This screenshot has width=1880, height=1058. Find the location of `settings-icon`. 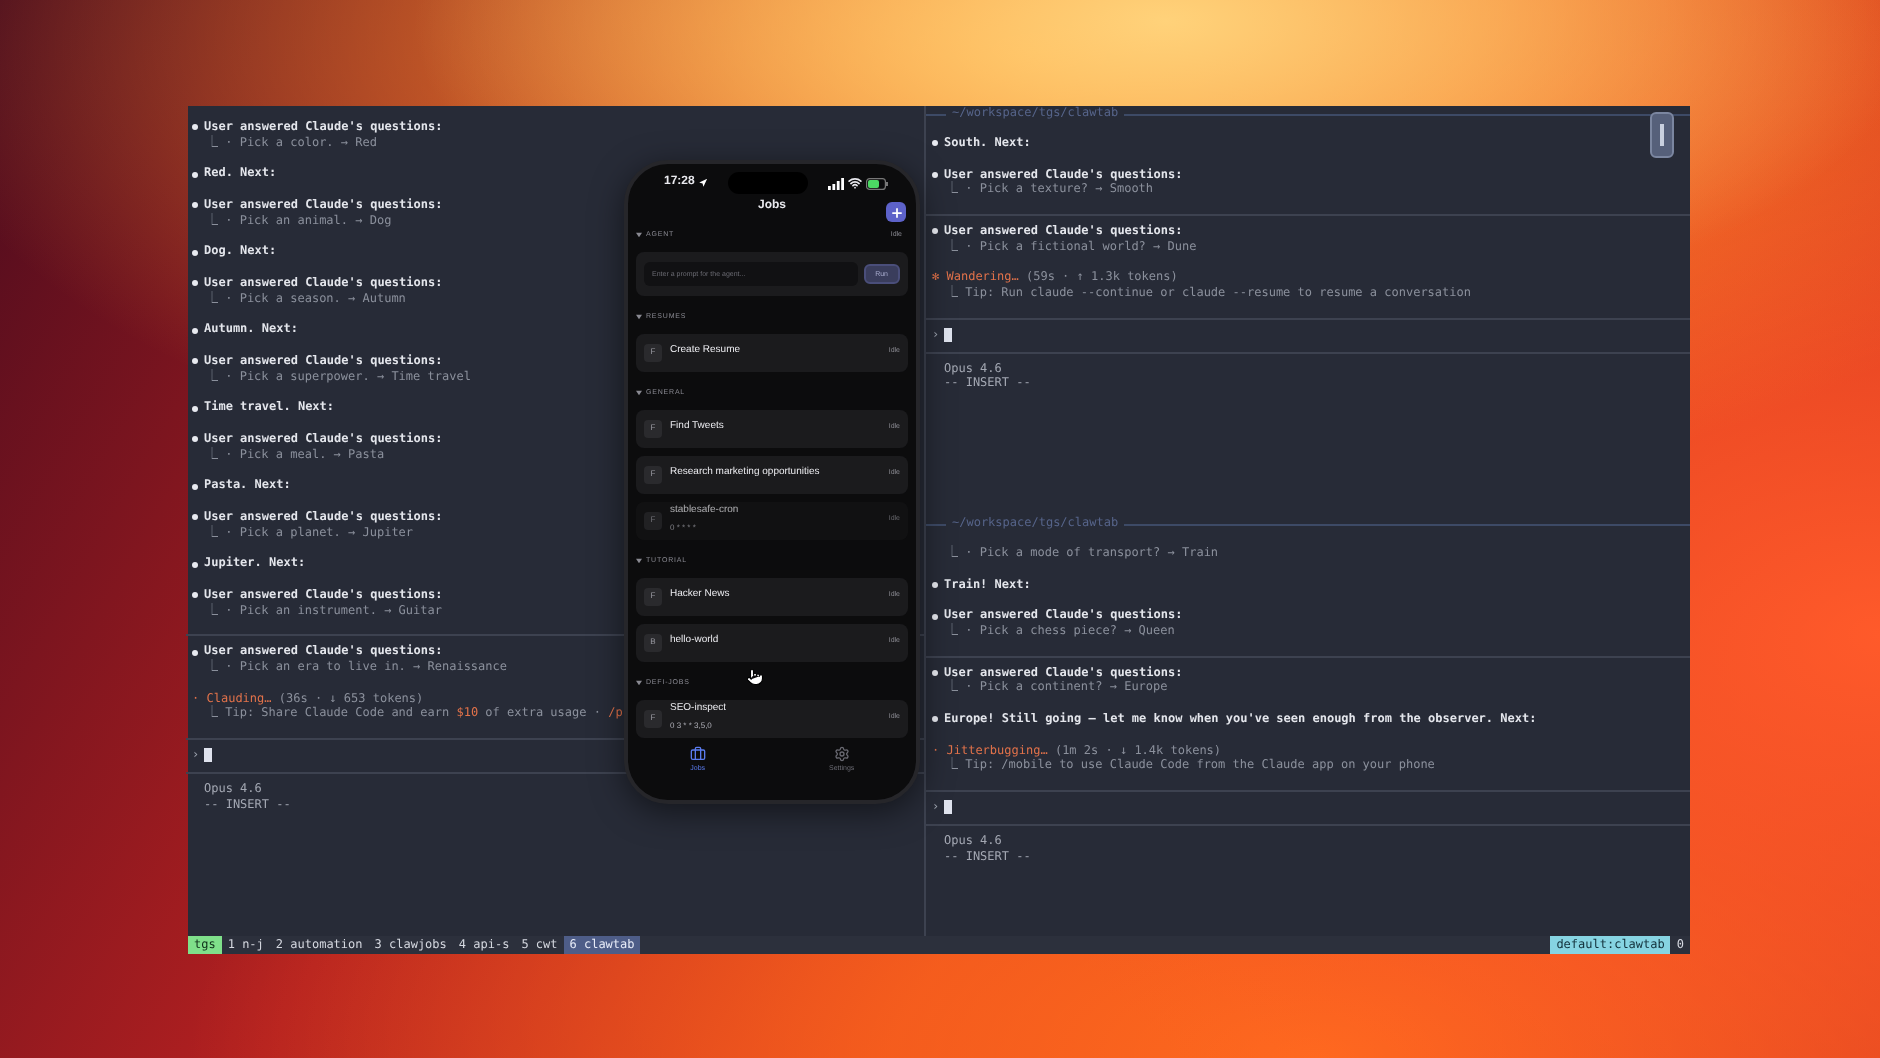

settings-icon is located at coordinates (841, 753).